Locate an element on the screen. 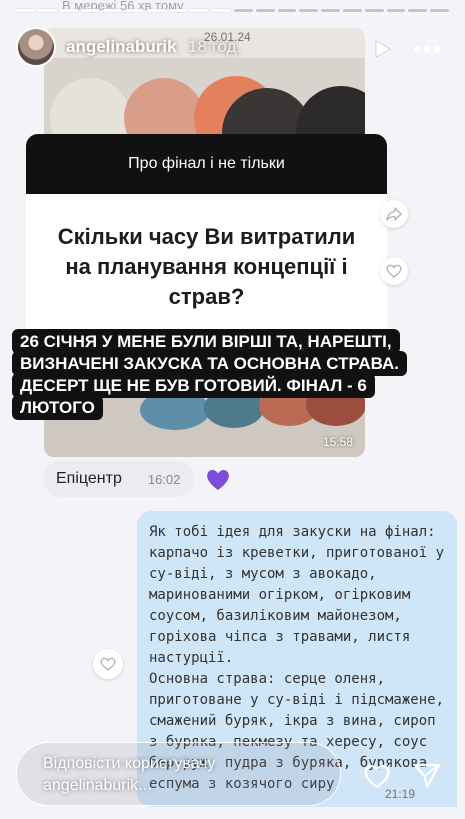  message-line: Основна страва: серце оленя, is located at coordinates (267, 679).